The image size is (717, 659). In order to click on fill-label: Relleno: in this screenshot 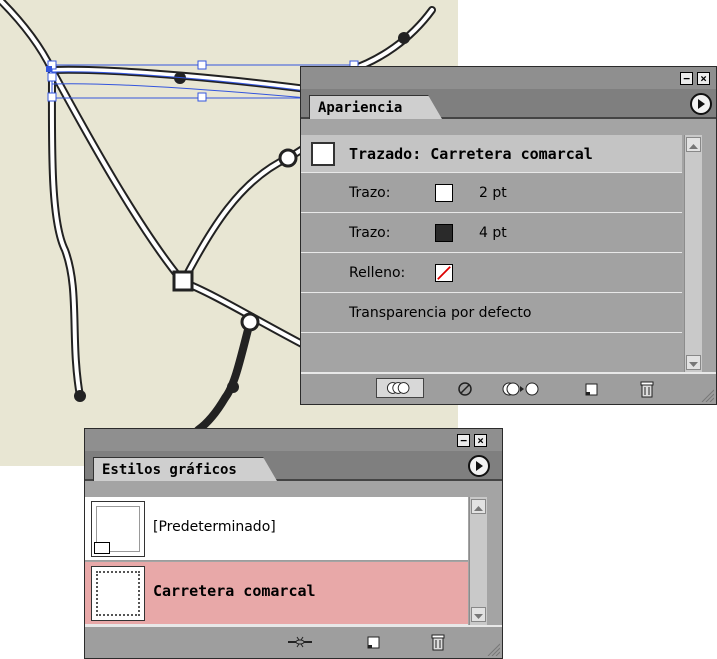, I will do `click(377, 273)`.